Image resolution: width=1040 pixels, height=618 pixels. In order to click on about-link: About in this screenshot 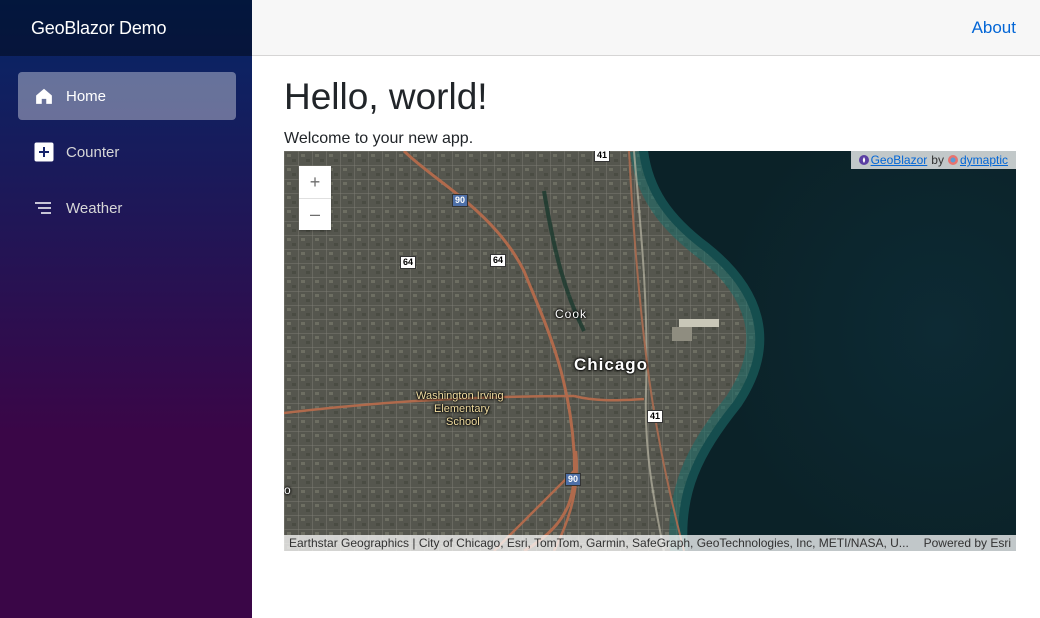, I will do `click(994, 28)`.